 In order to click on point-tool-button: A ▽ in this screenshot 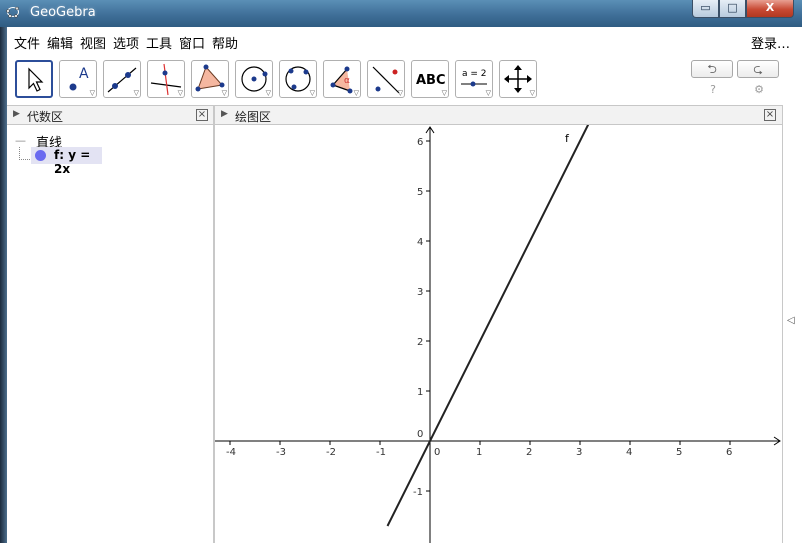, I will do `click(78, 79)`.